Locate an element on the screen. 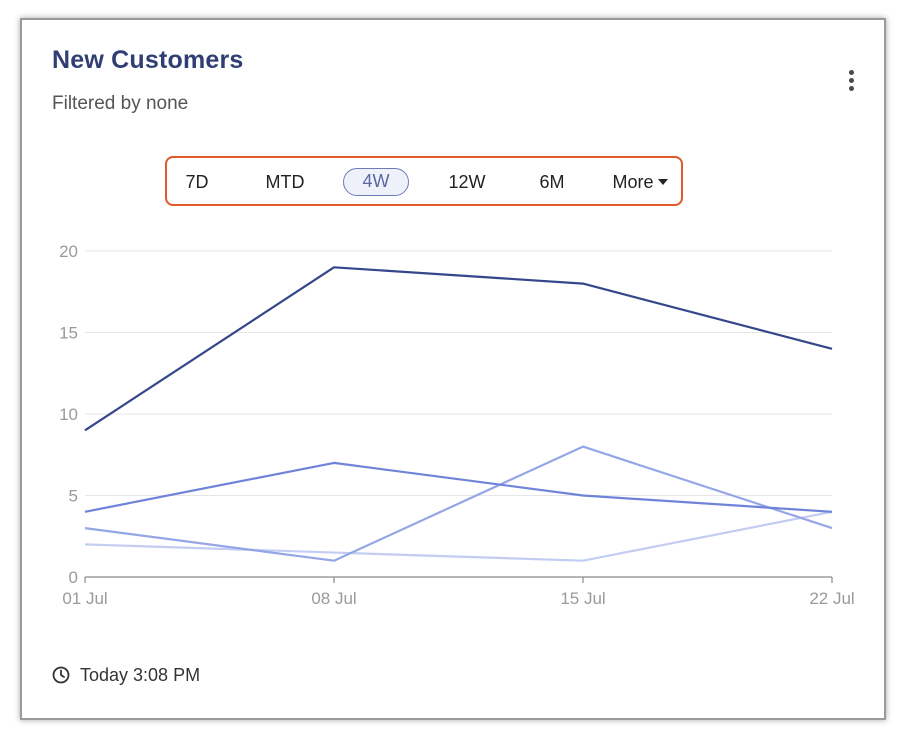  y-tick-label: 15 is located at coordinates (68, 333).